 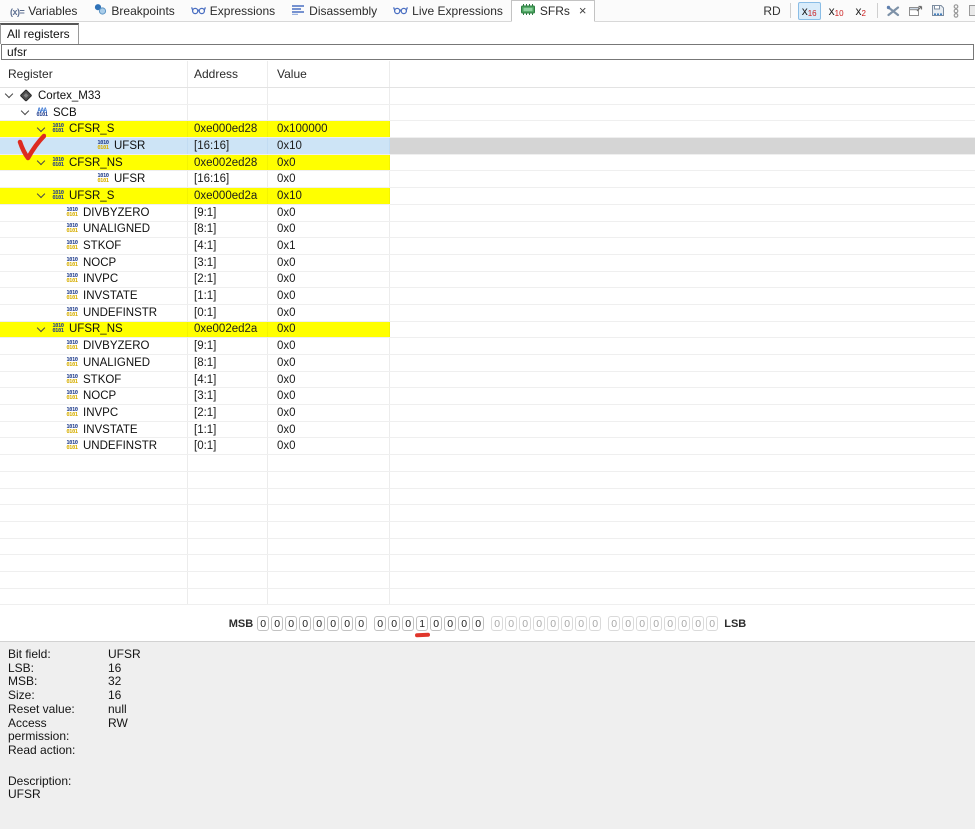 I want to click on expressions-icon, so click(x=198, y=11).